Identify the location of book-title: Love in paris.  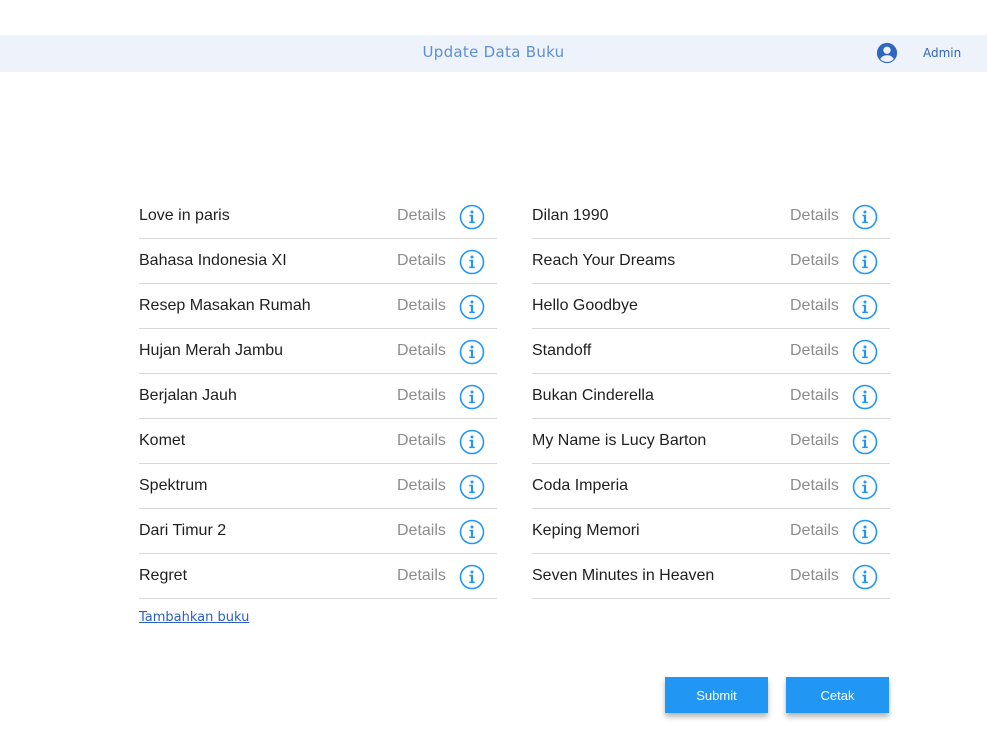
(184, 215).